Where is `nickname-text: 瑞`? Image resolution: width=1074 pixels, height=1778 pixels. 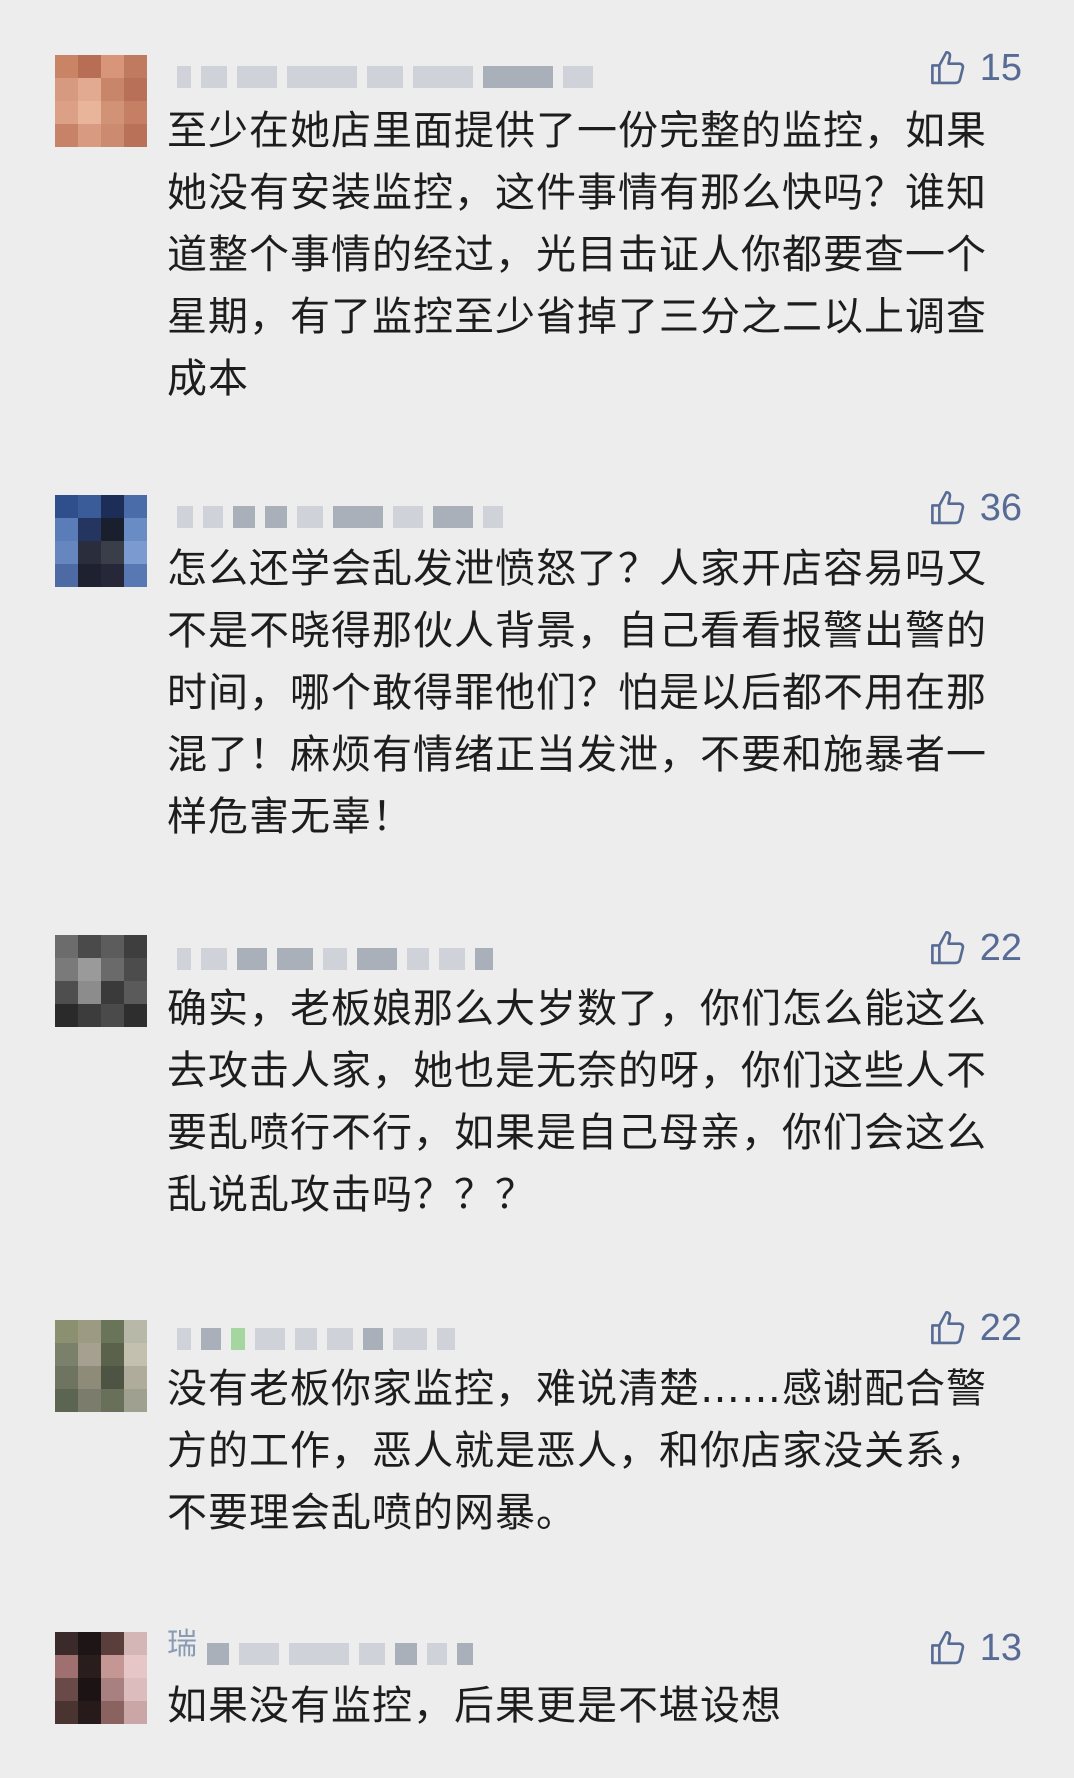
nickname-text: 瑞 is located at coordinates (182, 1644).